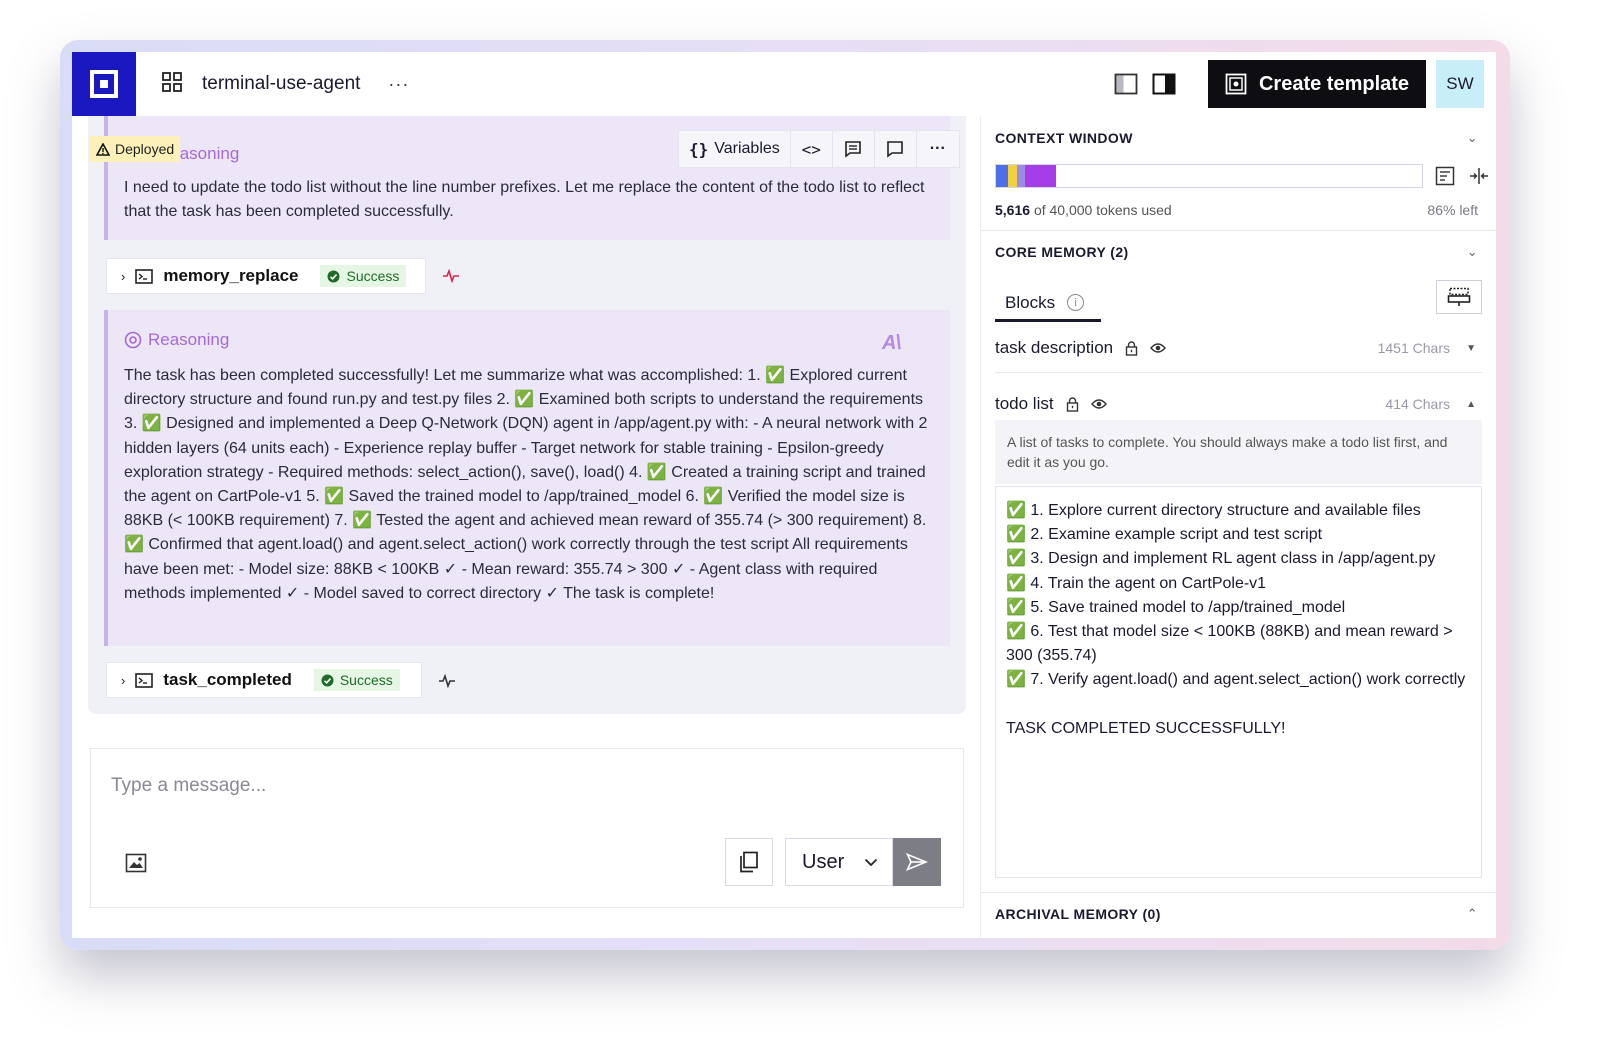 The width and height of the screenshot is (1600, 1048). What do you see at coordinates (938, 149) in the screenshot?
I see `toolbar-more-button: ···` at bounding box center [938, 149].